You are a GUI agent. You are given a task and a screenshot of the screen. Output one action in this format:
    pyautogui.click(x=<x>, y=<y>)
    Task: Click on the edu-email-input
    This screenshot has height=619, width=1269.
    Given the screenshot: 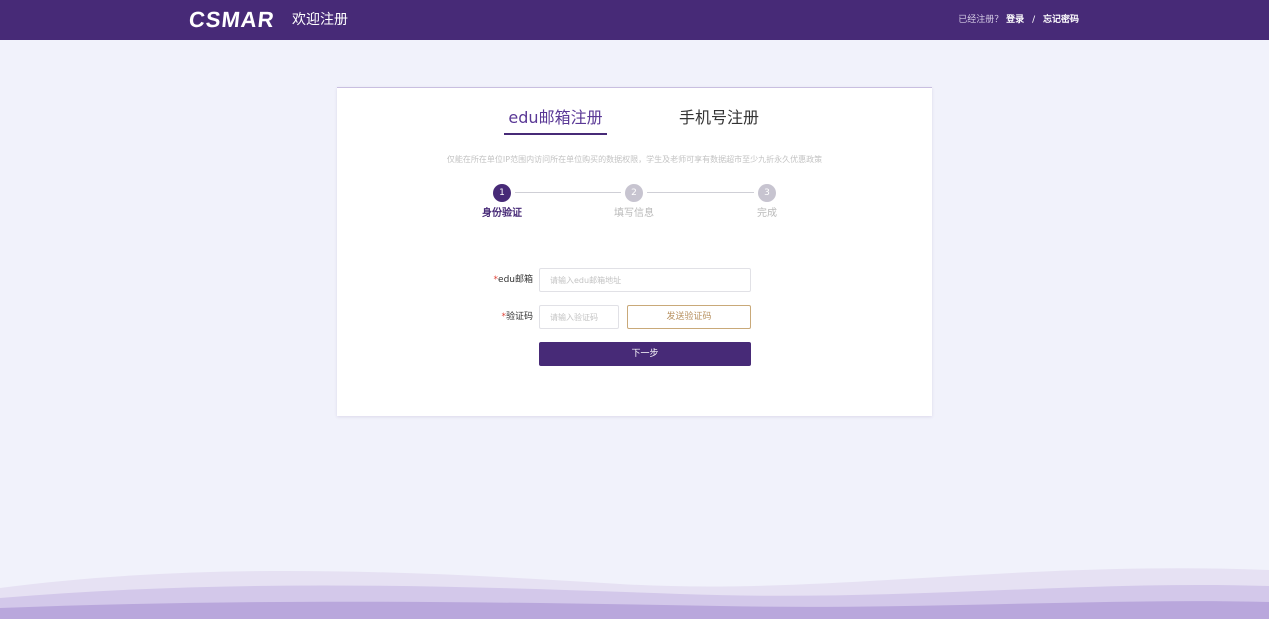 What is the action you would take?
    pyautogui.click(x=645, y=280)
    